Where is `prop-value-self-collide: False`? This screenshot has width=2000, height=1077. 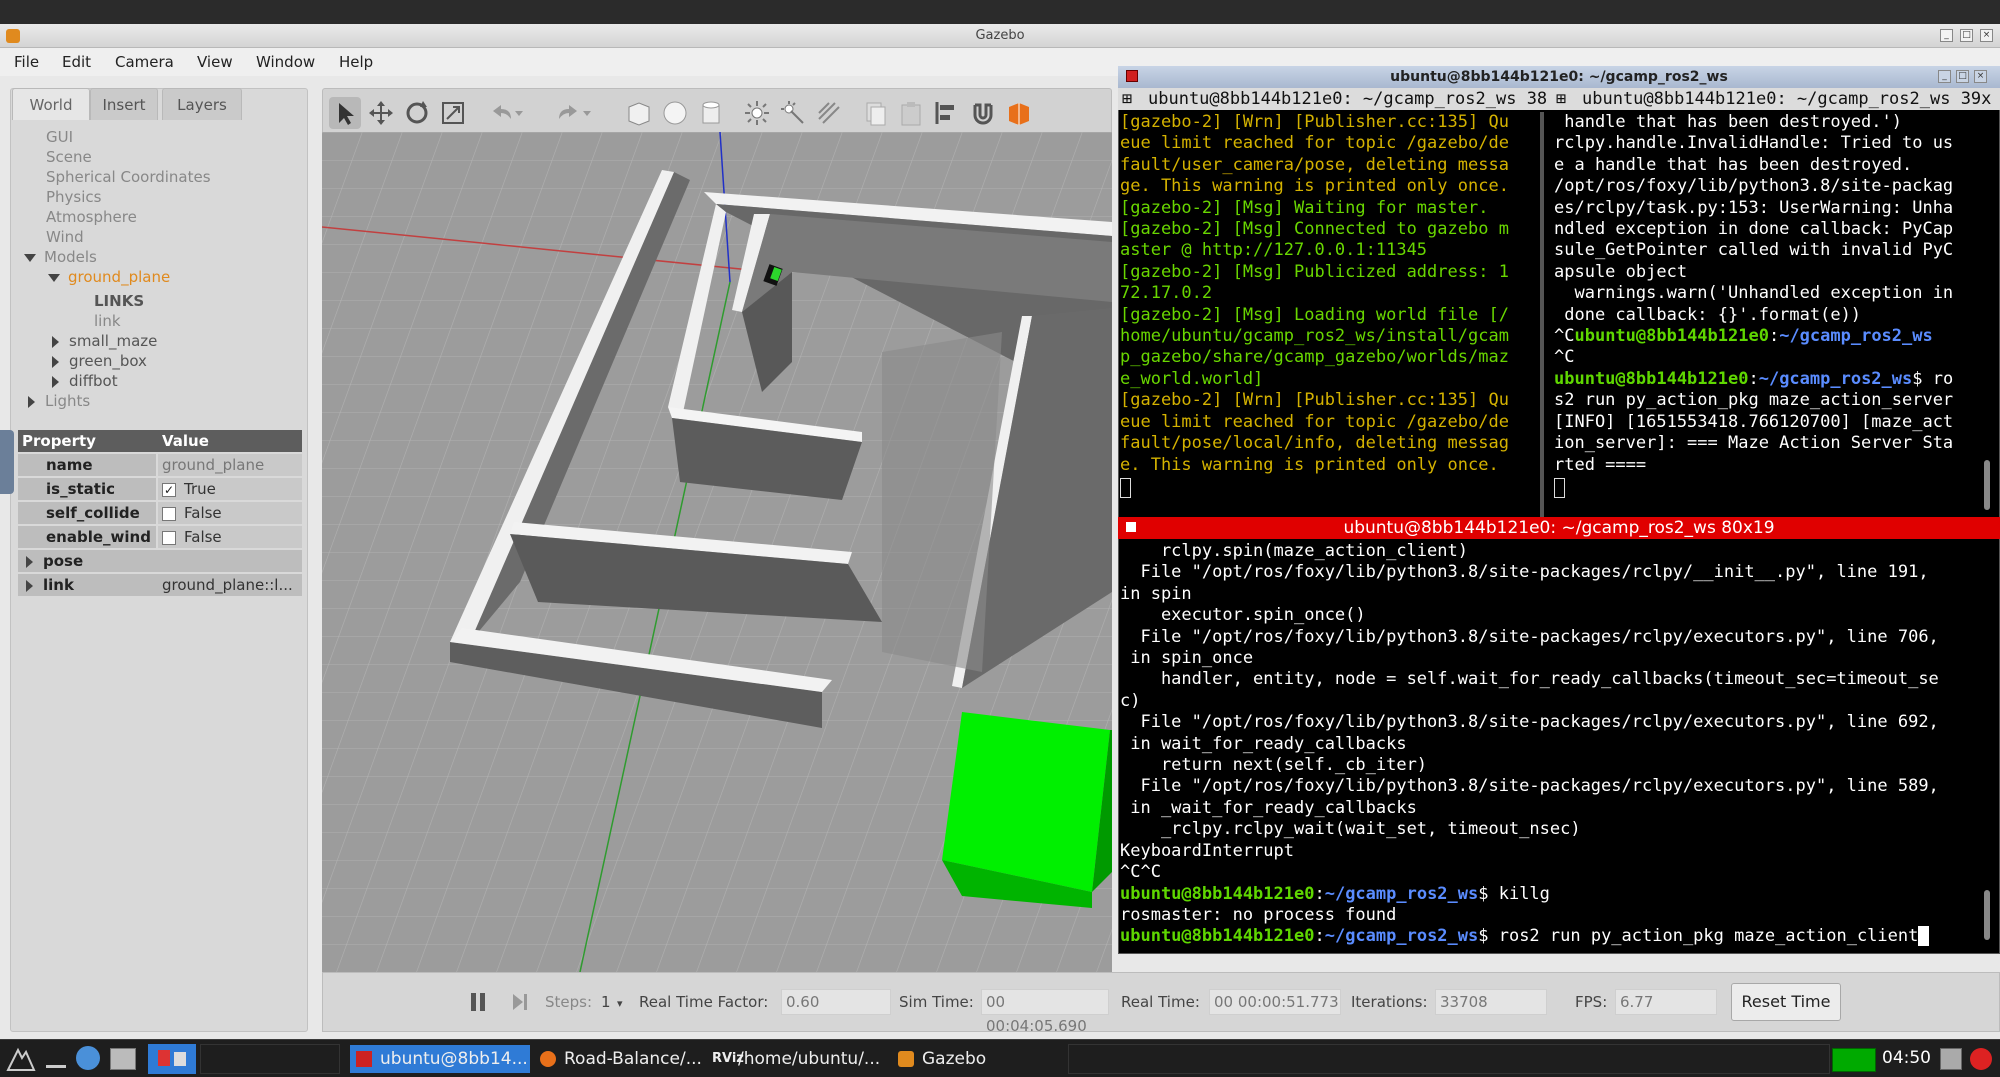 prop-value-self-collide: False is located at coordinates (230, 513).